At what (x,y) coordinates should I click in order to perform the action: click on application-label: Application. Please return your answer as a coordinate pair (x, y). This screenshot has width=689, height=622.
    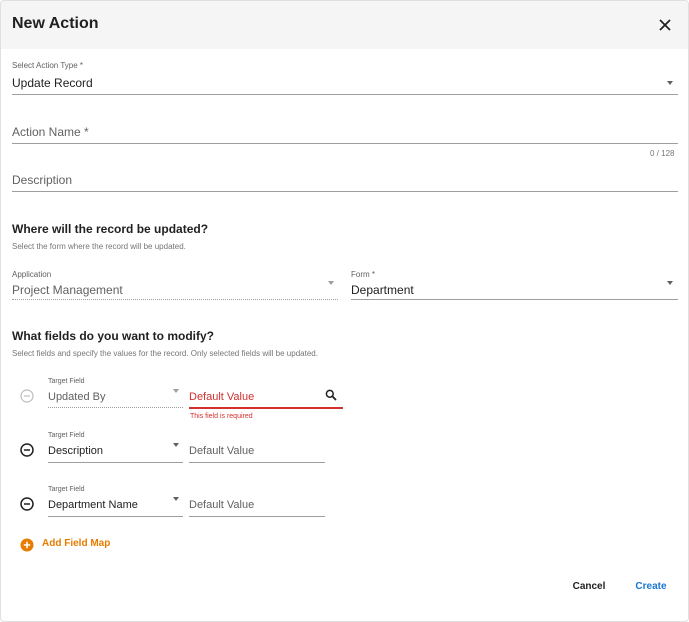
    Looking at the image, I should click on (32, 274).